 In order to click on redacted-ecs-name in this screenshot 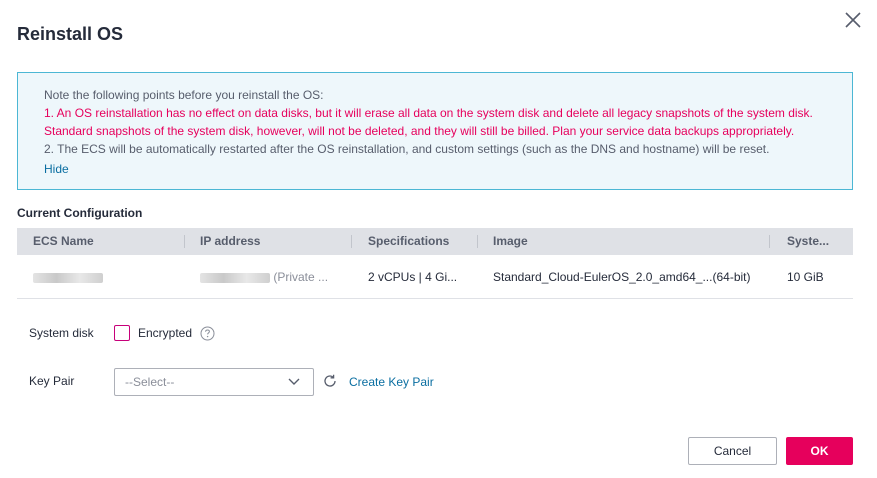, I will do `click(68, 277)`.